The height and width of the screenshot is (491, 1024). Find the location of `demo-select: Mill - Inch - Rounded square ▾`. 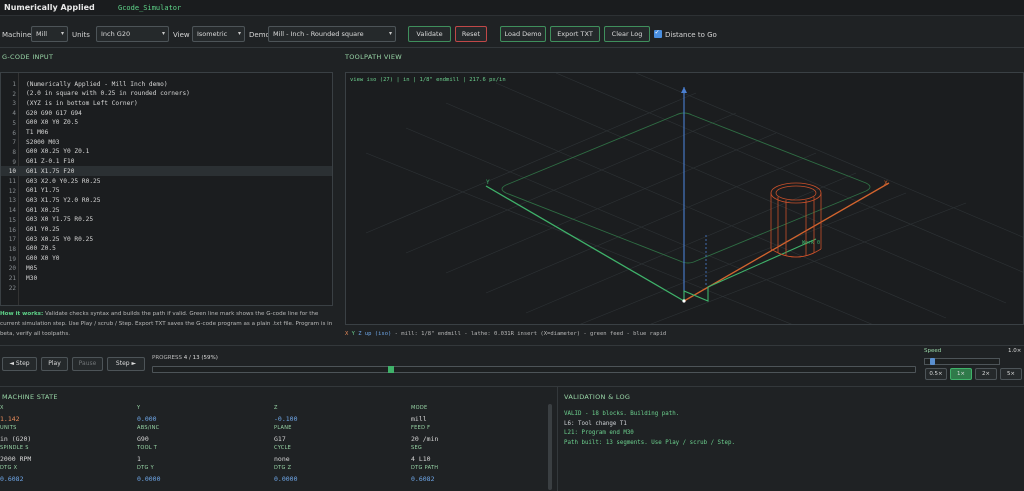

demo-select: Mill - Inch - Rounded square ▾ is located at coordinates (332, 34).